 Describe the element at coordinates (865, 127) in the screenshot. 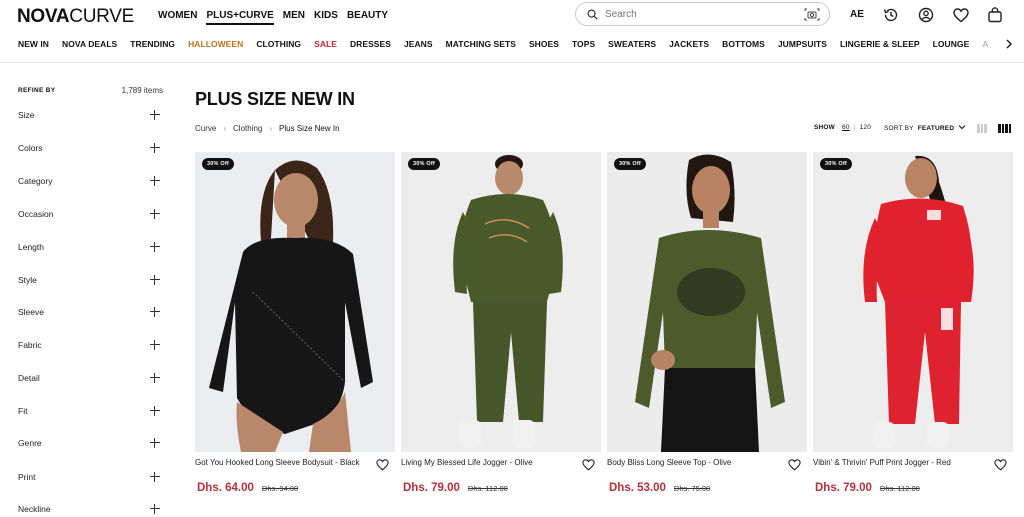

I see `show-120-option: 120` at that location.